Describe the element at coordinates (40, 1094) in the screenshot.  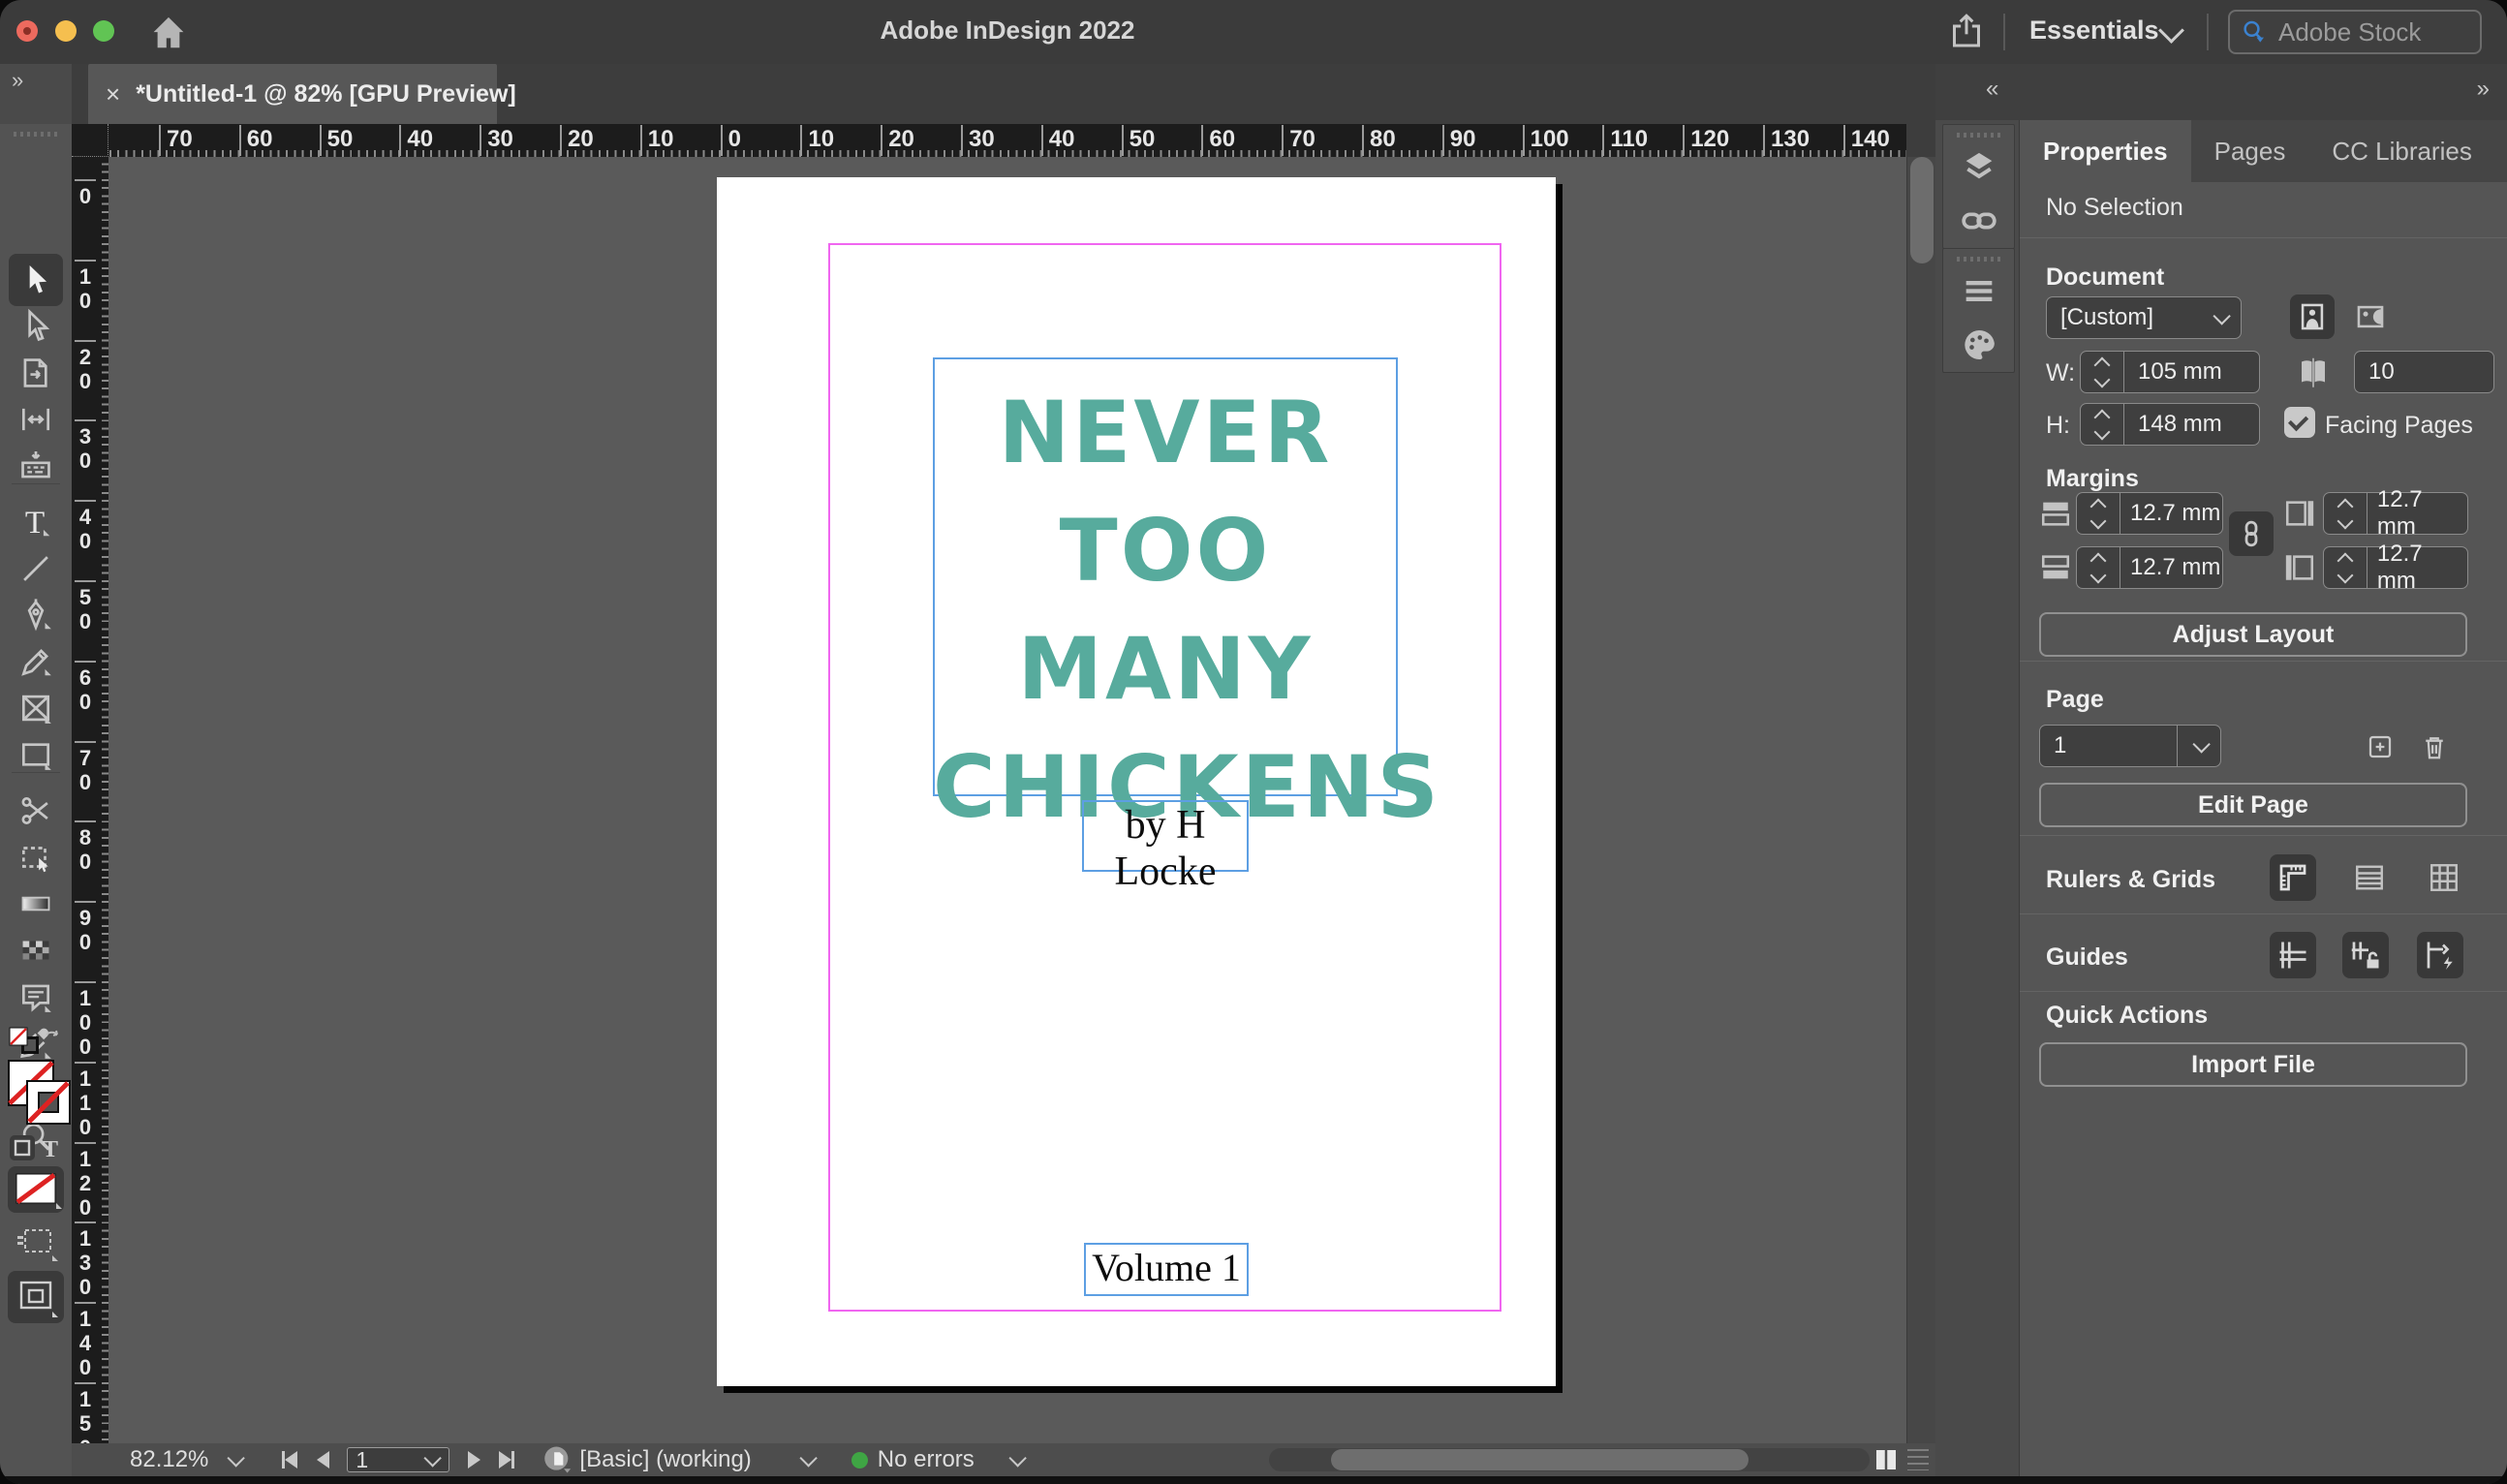
I see `fill-stroke-swatches` at that location.